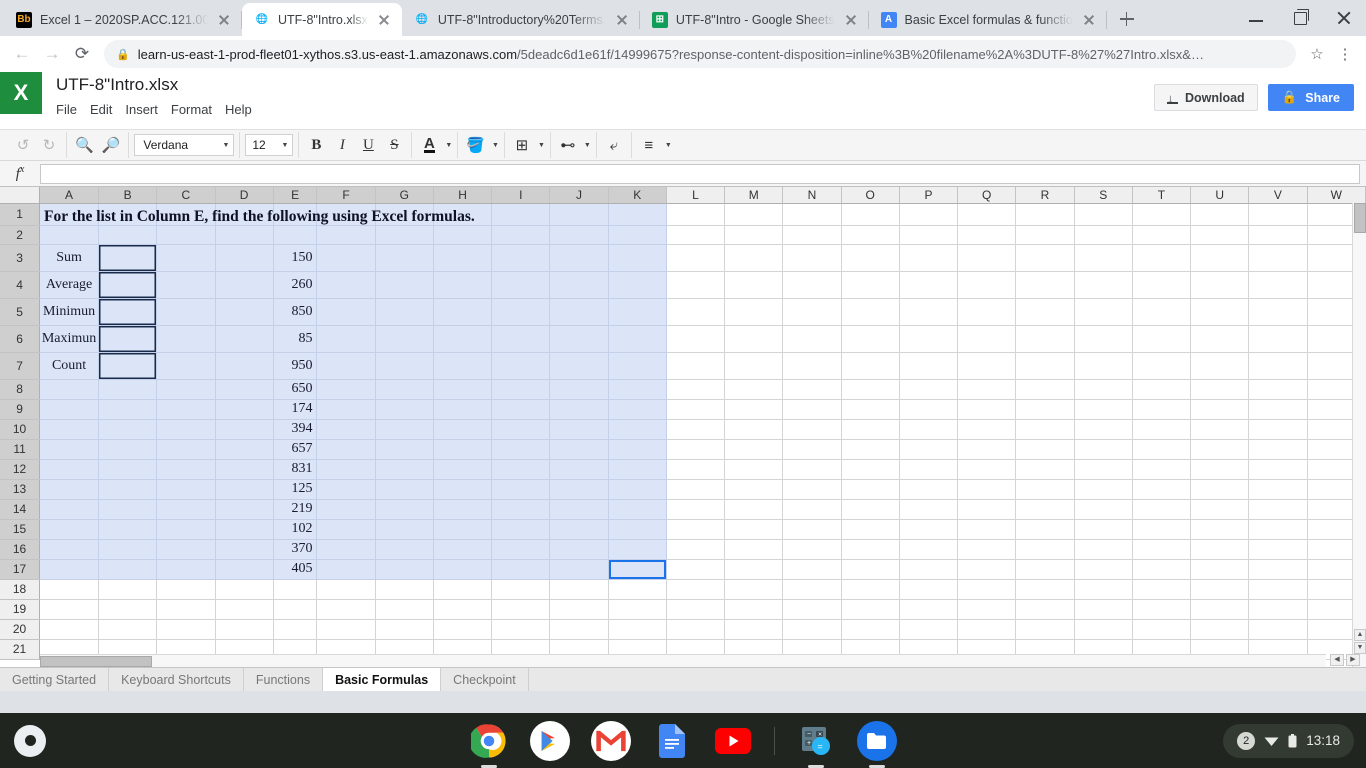 Image resolution: width=1366 pixels, height=768 pixels. Describe the element at coordinates (128, 285) in the screenshot. I see `cell-b4` at that location.